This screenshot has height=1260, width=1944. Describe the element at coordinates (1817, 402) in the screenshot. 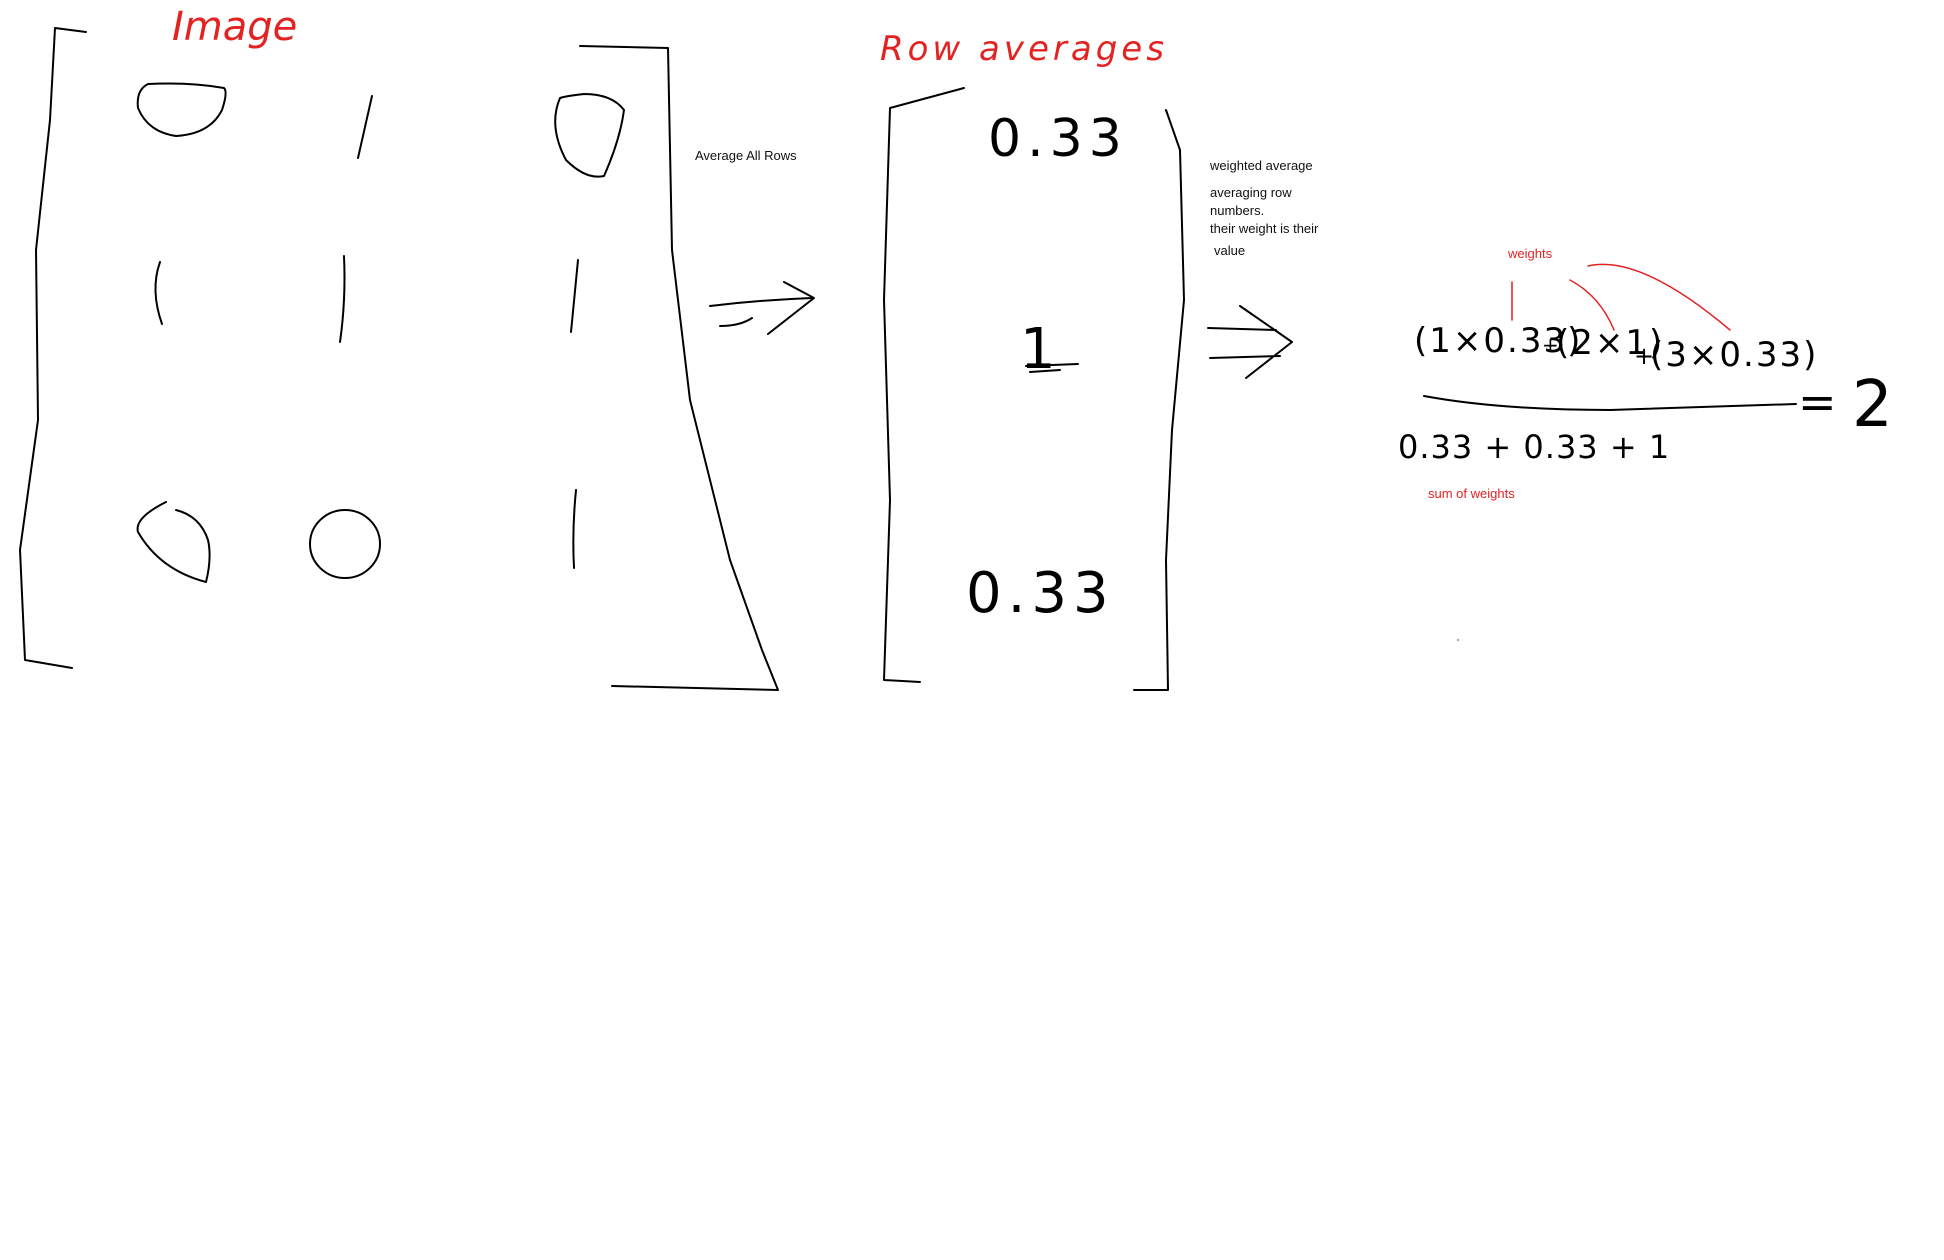

I see `equals-sign: =` at that location.